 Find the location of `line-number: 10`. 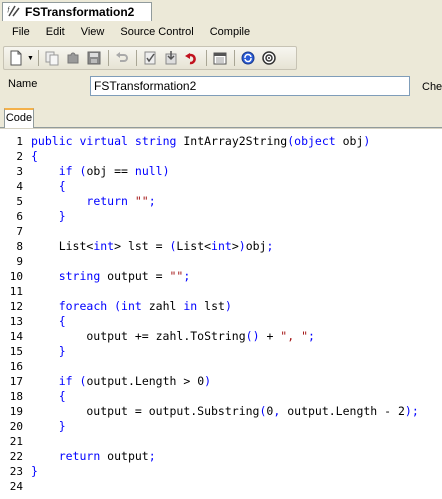

line-number: 10 is located at coordinates (16, 276).